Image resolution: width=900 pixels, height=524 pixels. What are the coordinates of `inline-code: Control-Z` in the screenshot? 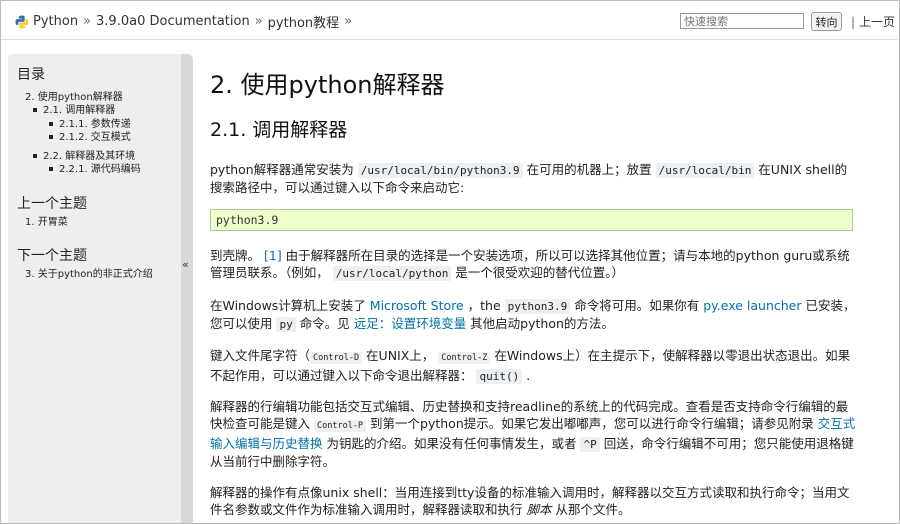 It's located at (464, 358).